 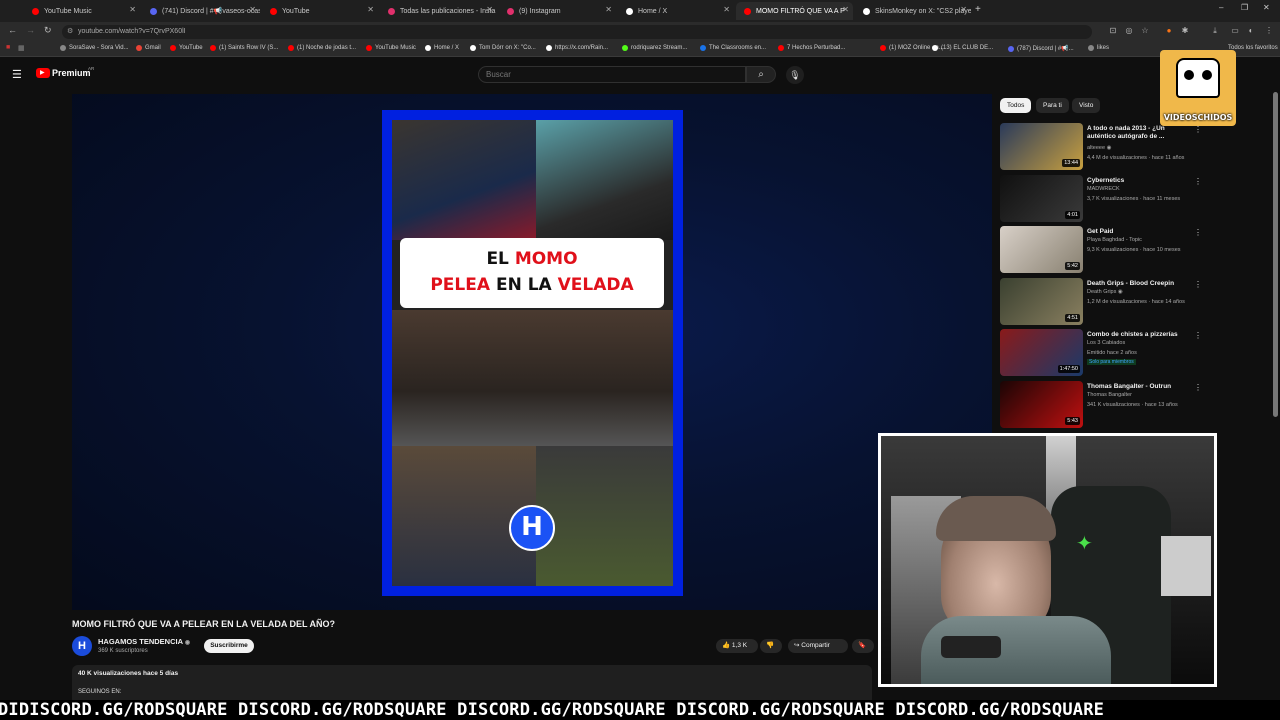 I want to click on reload-icon: ↻, so click(x=48, y=30).